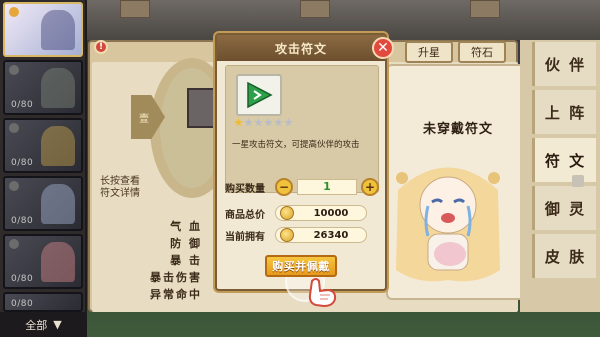 The height and width of the screenshot is (337, 600). Describe the element at coordinates (448, 224) in the screenshot. I see `chibi-character-illustration` at that location.